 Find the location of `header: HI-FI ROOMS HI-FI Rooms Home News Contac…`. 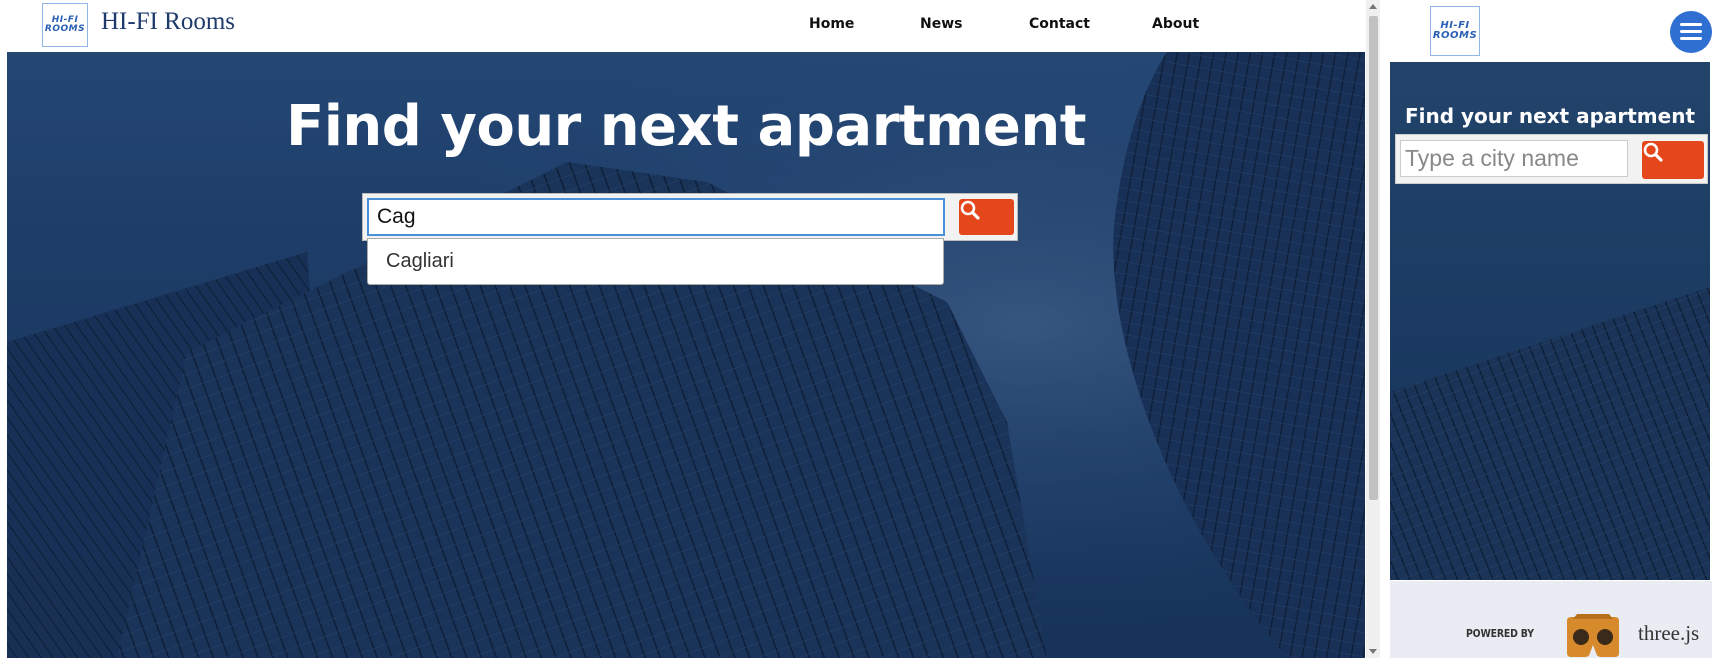

header: HI-FI ROOMS HI-FI Rooms Home News Contac… is located at coordinates (683, 26).